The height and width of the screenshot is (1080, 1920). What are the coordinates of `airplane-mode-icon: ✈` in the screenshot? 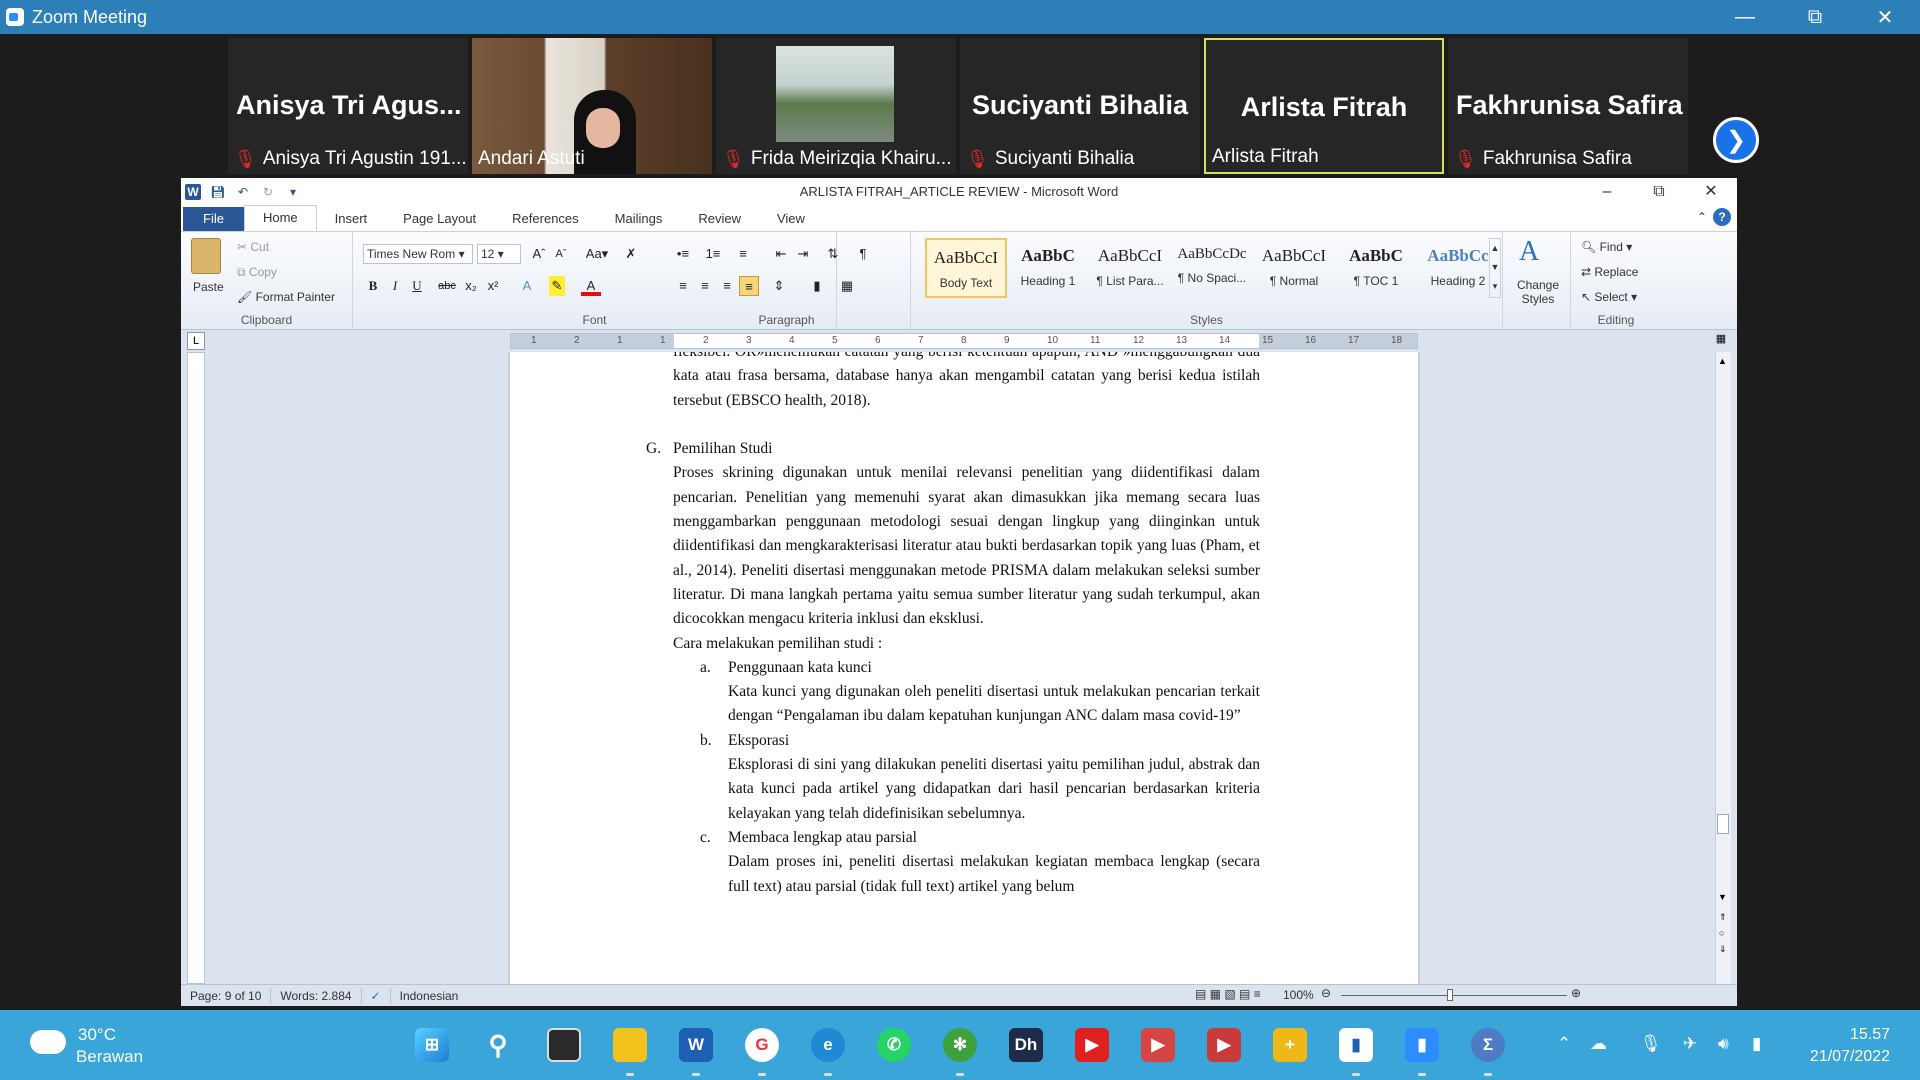 It's located at (1690, 1044).